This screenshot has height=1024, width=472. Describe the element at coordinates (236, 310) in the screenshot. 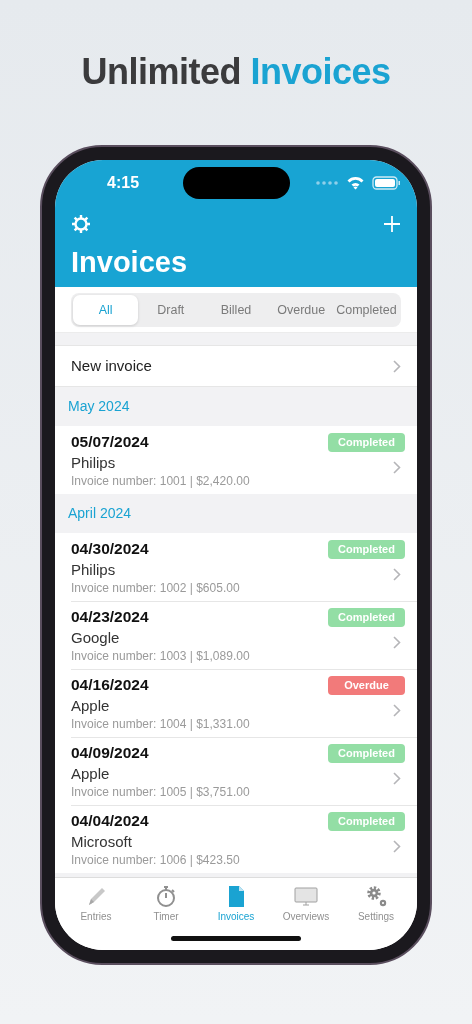

I see `filter-tab: Billed` at that location.